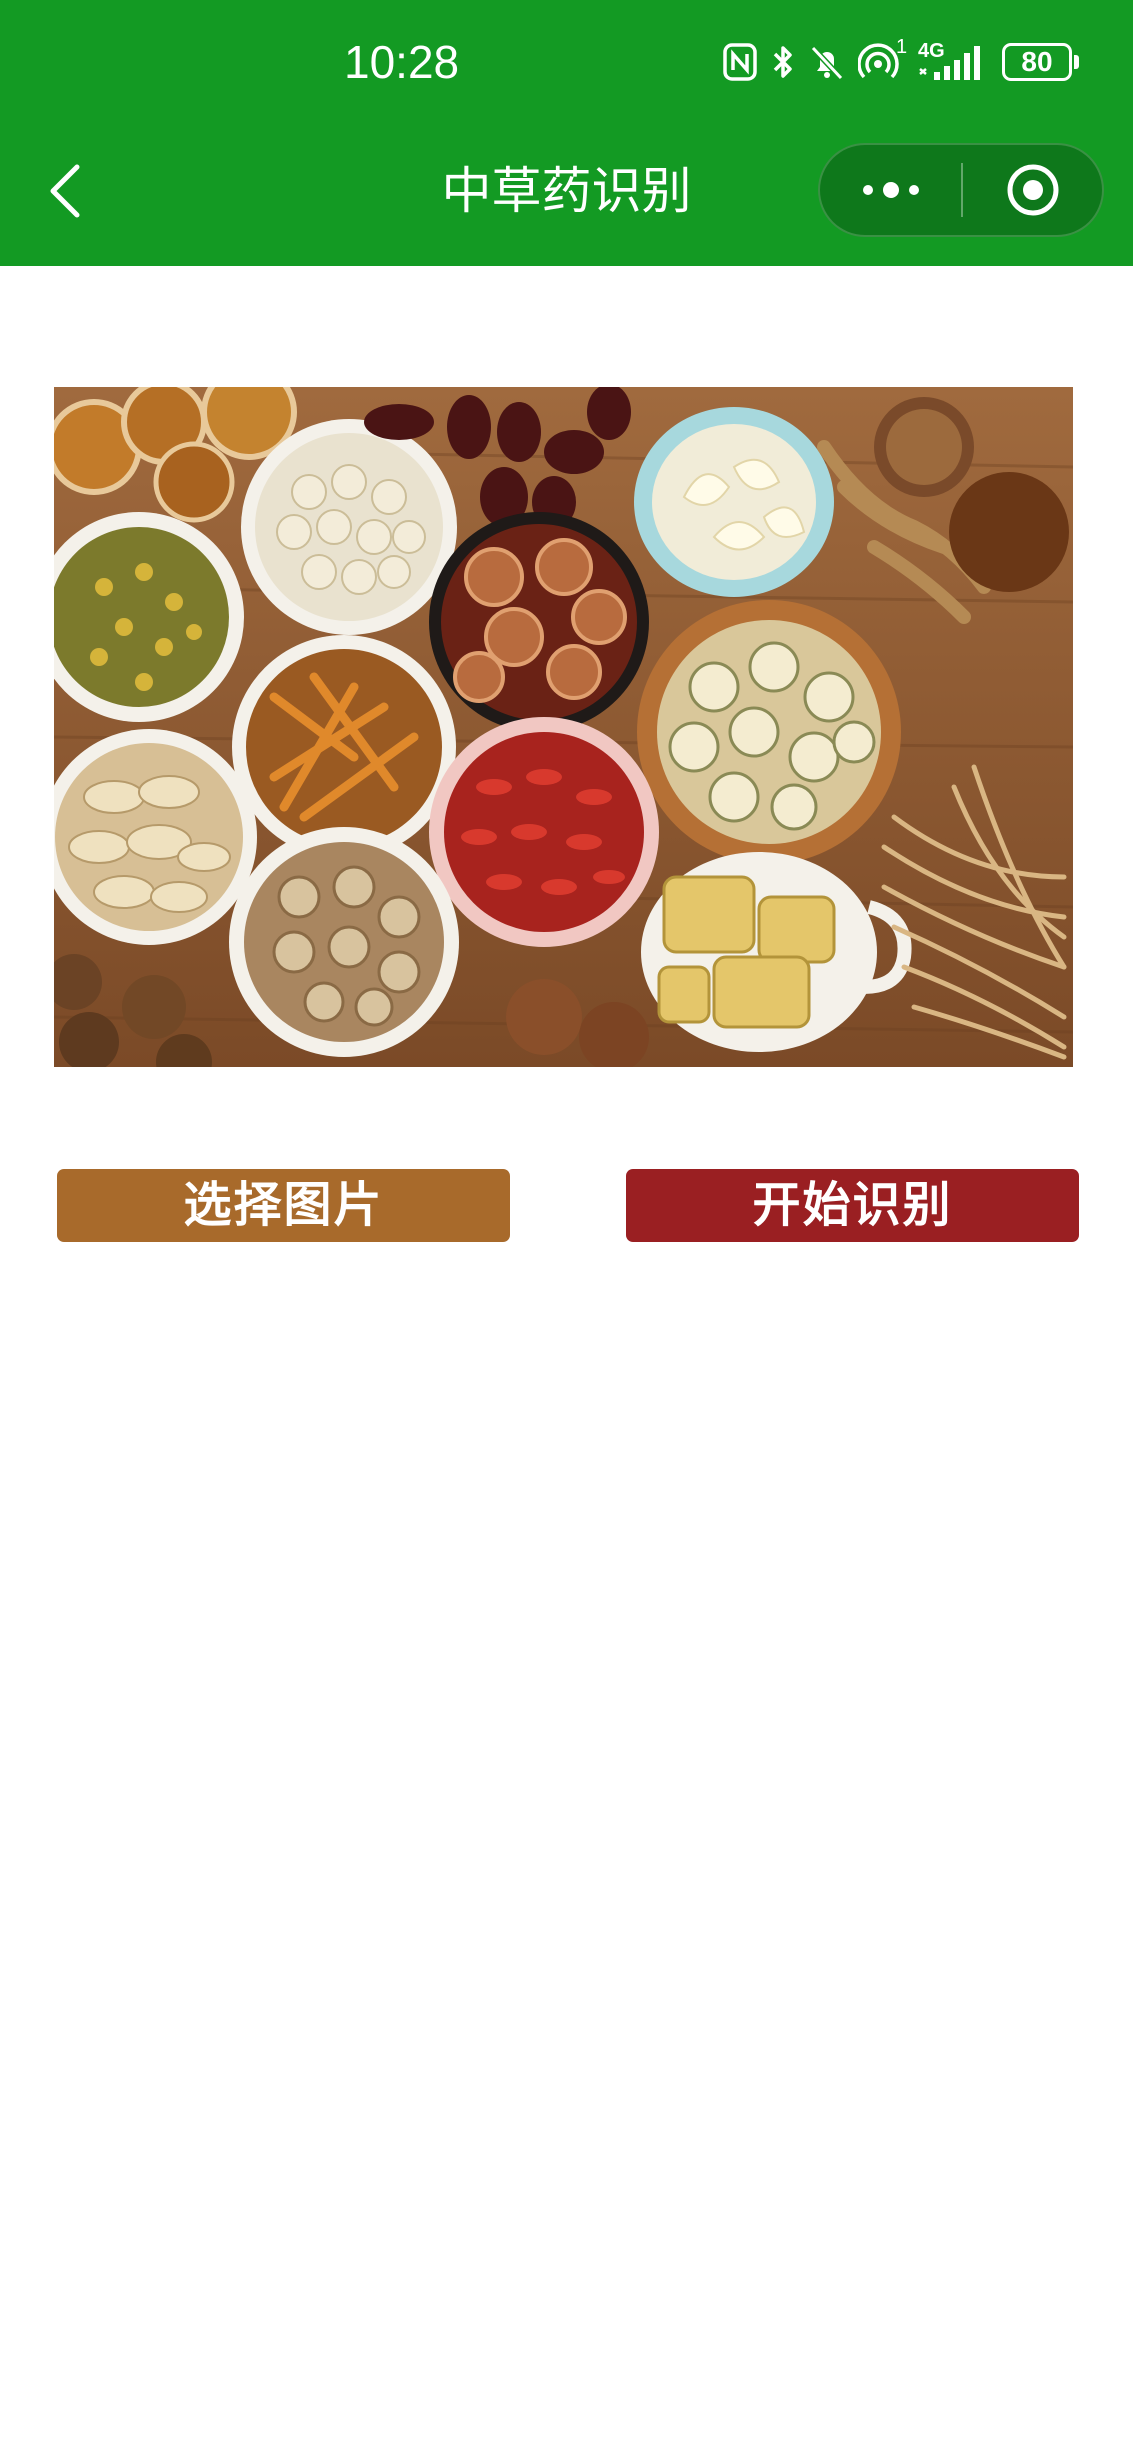 This screenshot has width=1133, height=2453. I want to click on nfc-icon, so click(740, 62).